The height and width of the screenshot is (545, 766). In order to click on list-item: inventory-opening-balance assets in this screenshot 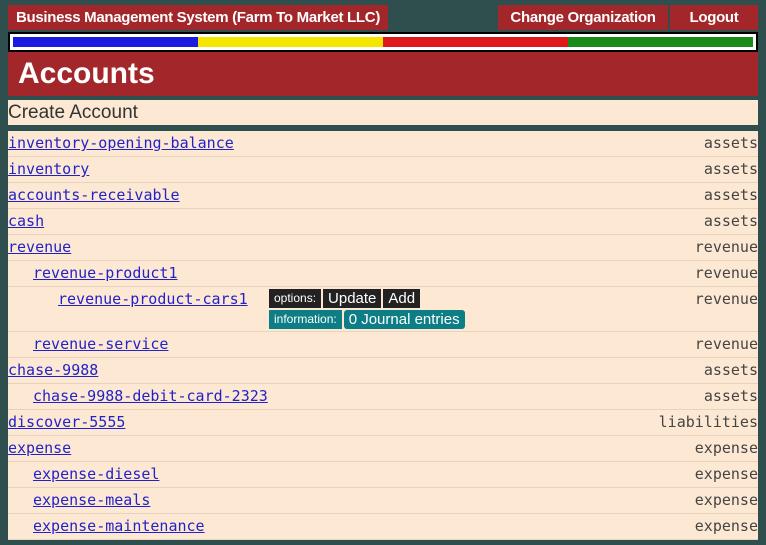, I will do `click(383, 144)`.